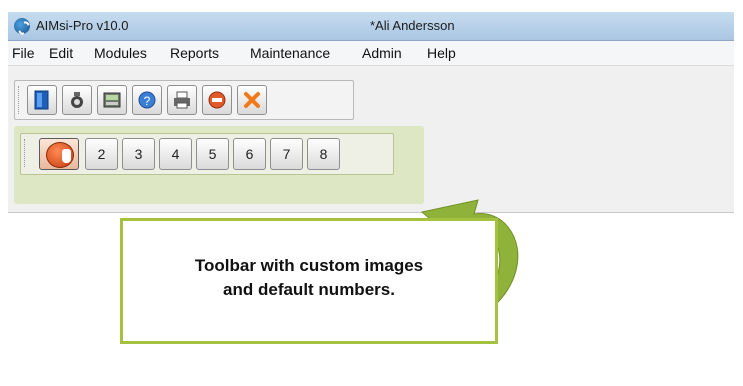 This screenshot has height=386, width=743. I want to click on callout-line-1: Toolbar with custom images, so click(309, 265).